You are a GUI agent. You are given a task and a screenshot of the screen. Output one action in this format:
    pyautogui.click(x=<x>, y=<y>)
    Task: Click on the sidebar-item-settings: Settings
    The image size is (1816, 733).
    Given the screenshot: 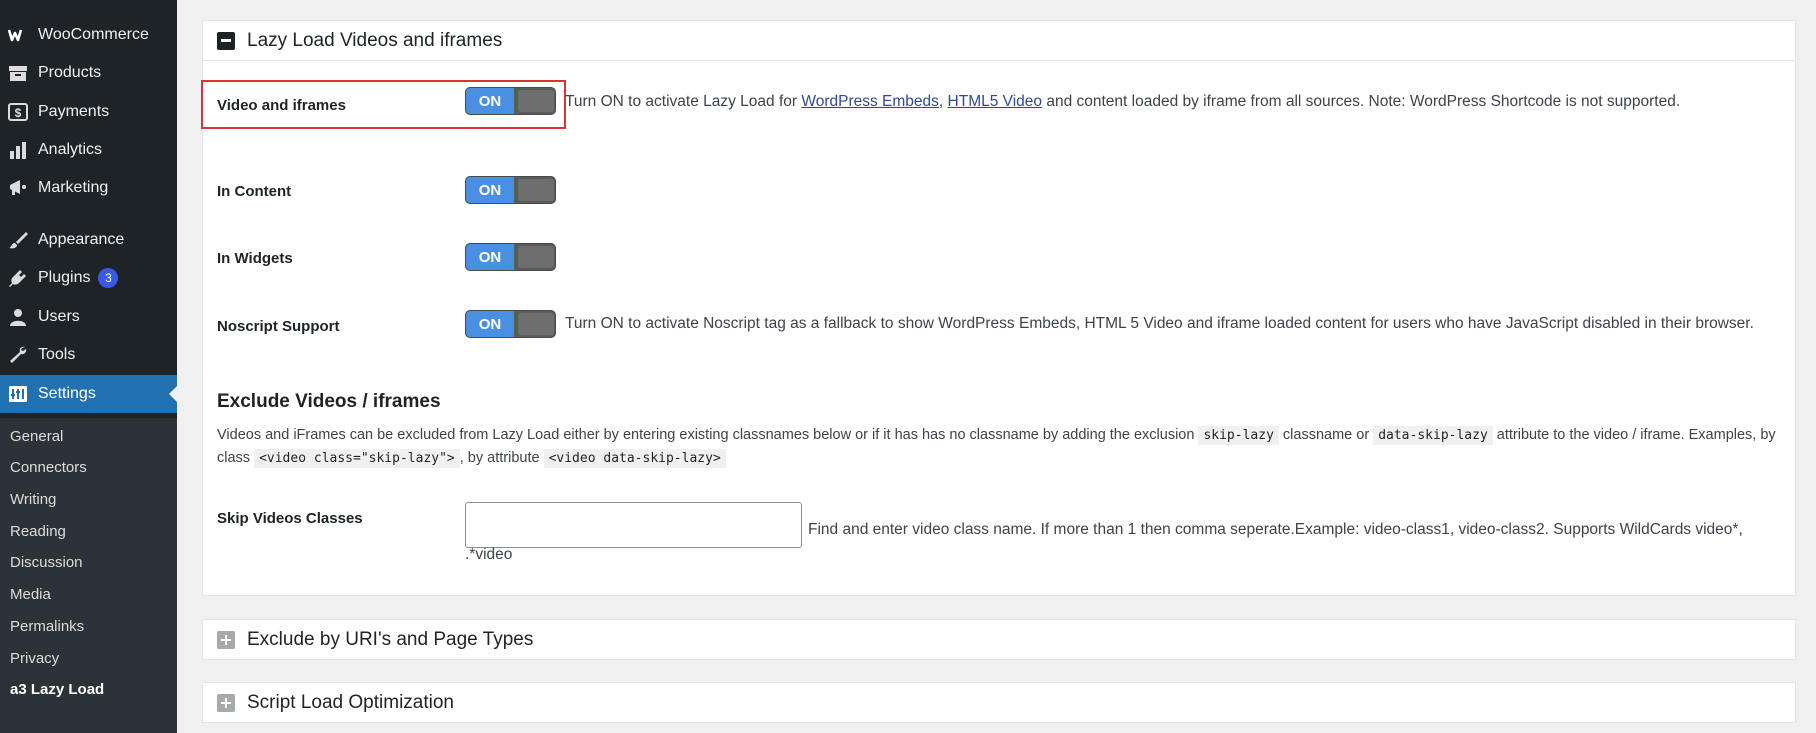 What is the action you would take?
    pyautogui.click(x=88, y=394)
    